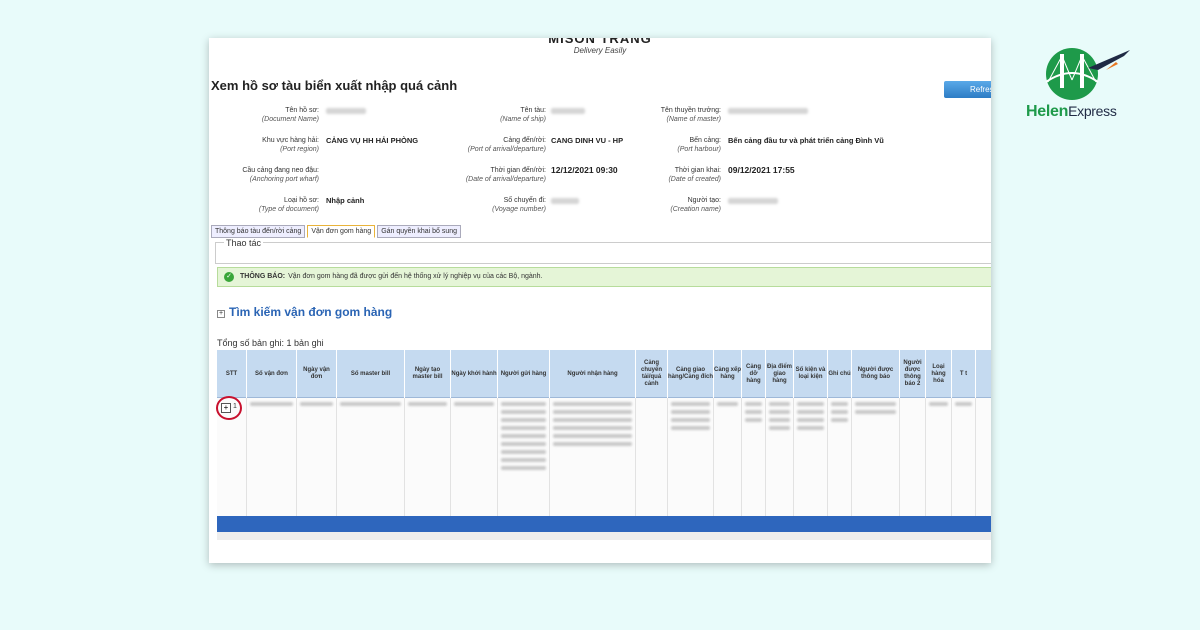  I want to click on search-section-title: Tìm kiếm vận đơn gom hàng, so click(311, 312).